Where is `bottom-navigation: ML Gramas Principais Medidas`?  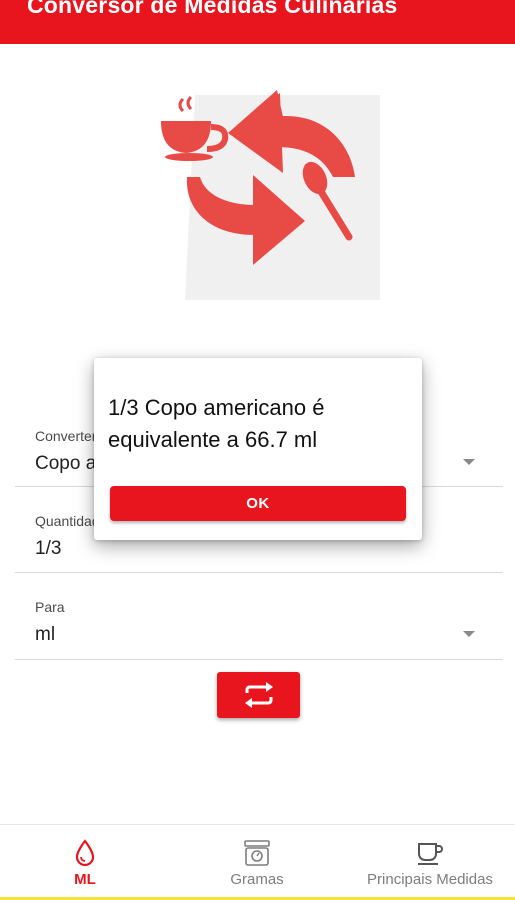
bottom-navigation: ML Gramas Principais Medidas is located at coordinates (257, 860).